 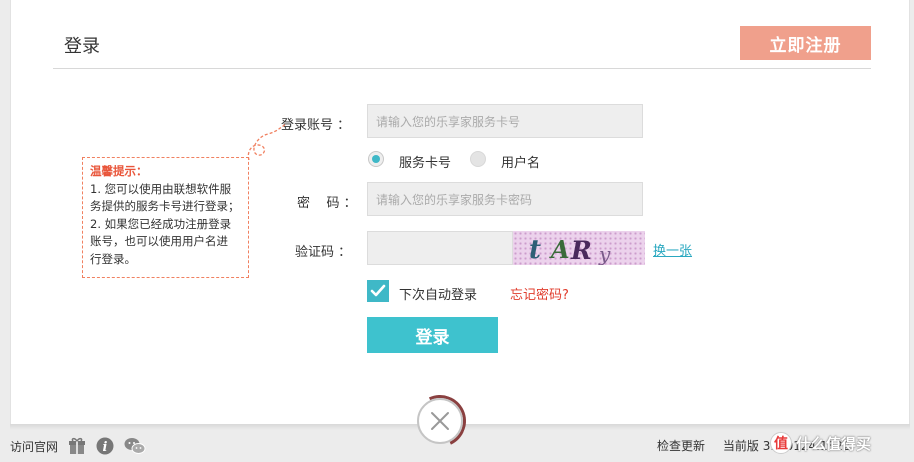 What do you see at coordinates (316, 125) in the screenshot?
I see `account-label: 登录账号 ：` at bounding box center [316, 125].